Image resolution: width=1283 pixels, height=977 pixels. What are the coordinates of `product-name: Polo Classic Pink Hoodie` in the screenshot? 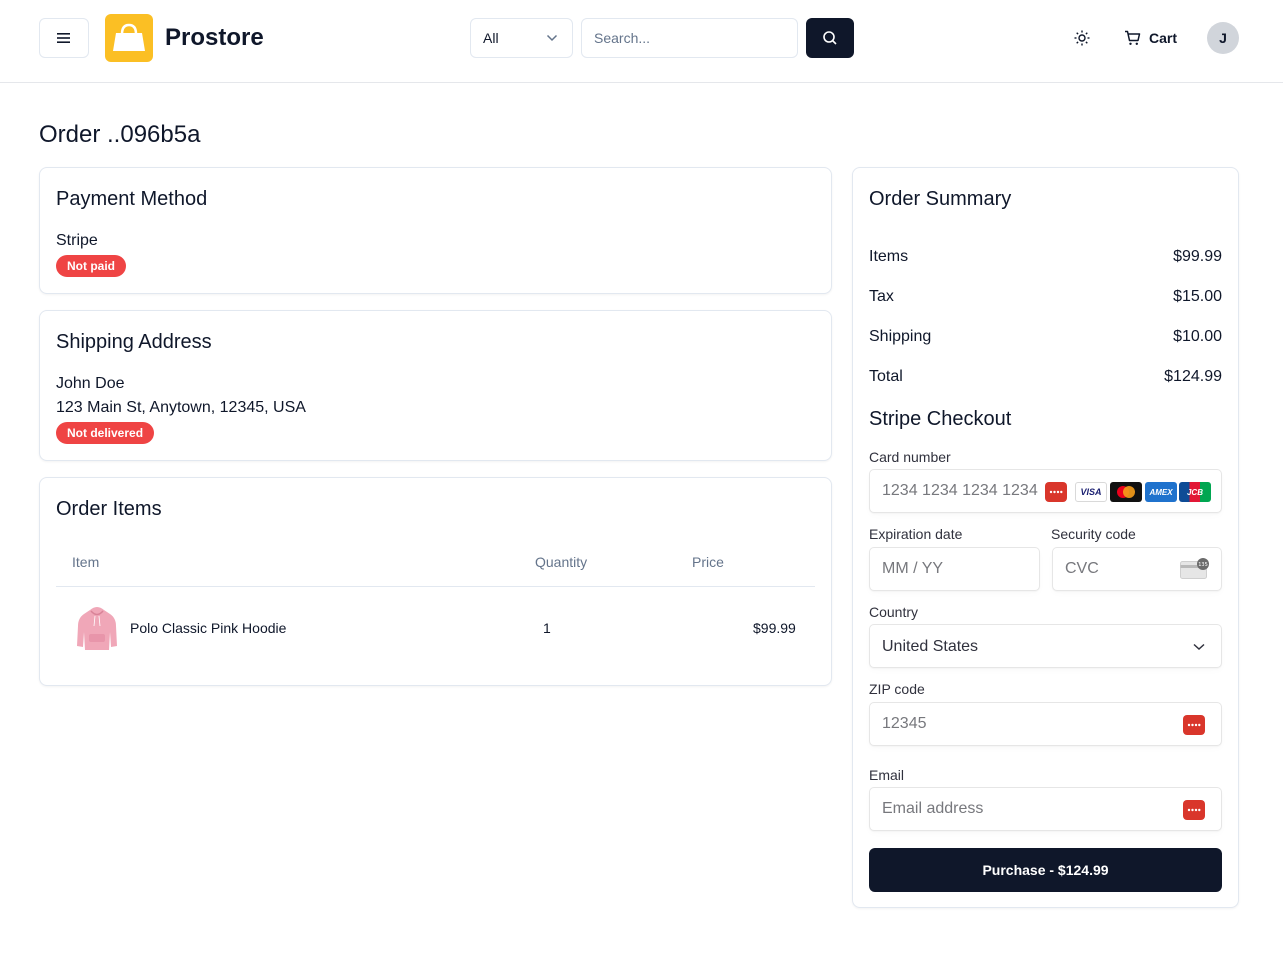 It's located at (208, 628).